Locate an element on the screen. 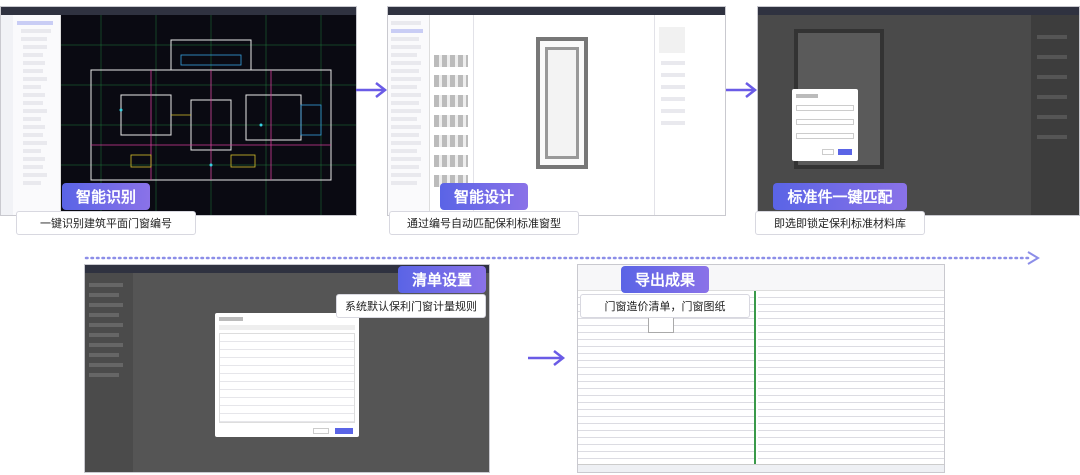 The image size is (1080, 475). right-sheet is located at coordinates (851, 377).